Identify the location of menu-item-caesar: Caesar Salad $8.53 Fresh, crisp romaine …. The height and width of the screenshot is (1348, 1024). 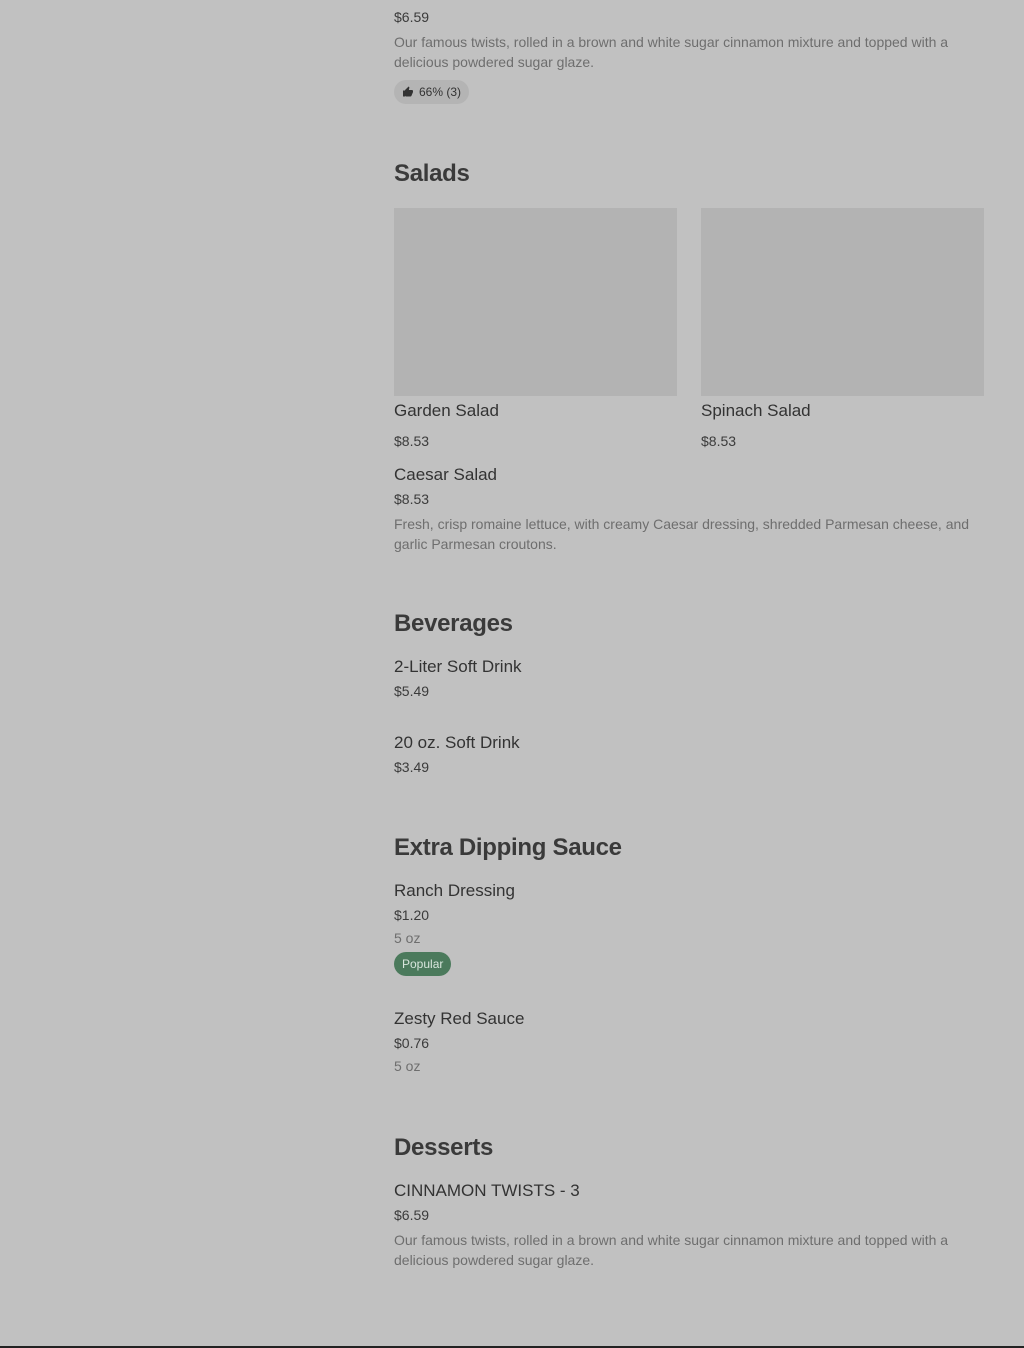
(689, 509).